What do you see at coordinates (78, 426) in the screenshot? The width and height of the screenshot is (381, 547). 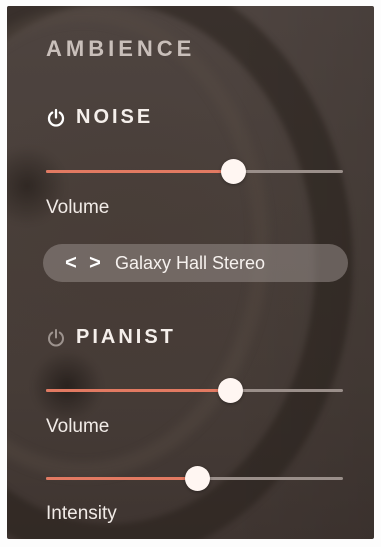 I see `pianist-volume-label: Volume` at bounding box center [78, 426].